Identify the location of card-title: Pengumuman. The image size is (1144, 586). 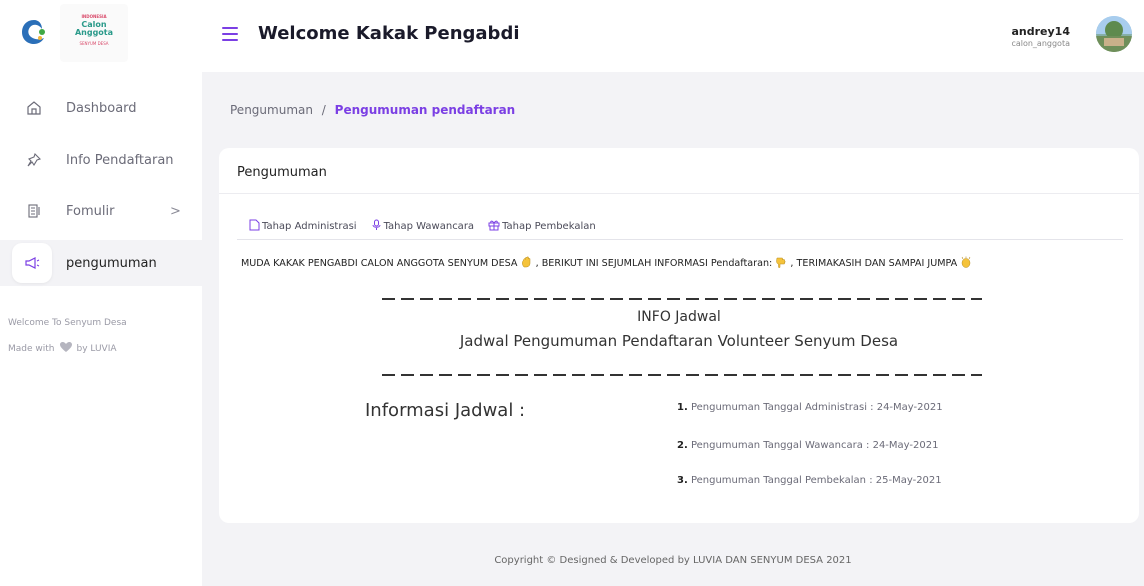
(282, 172).